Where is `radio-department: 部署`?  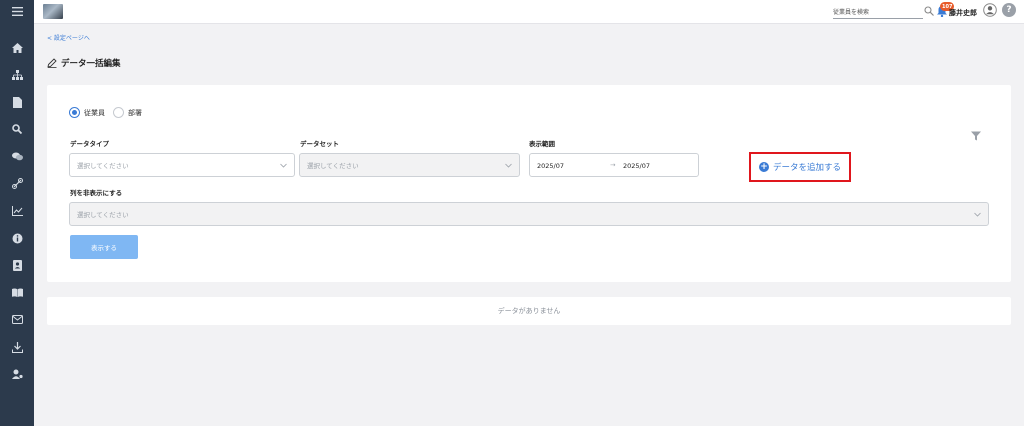 radio-department: 部署 is located at coordinates (127, 112).